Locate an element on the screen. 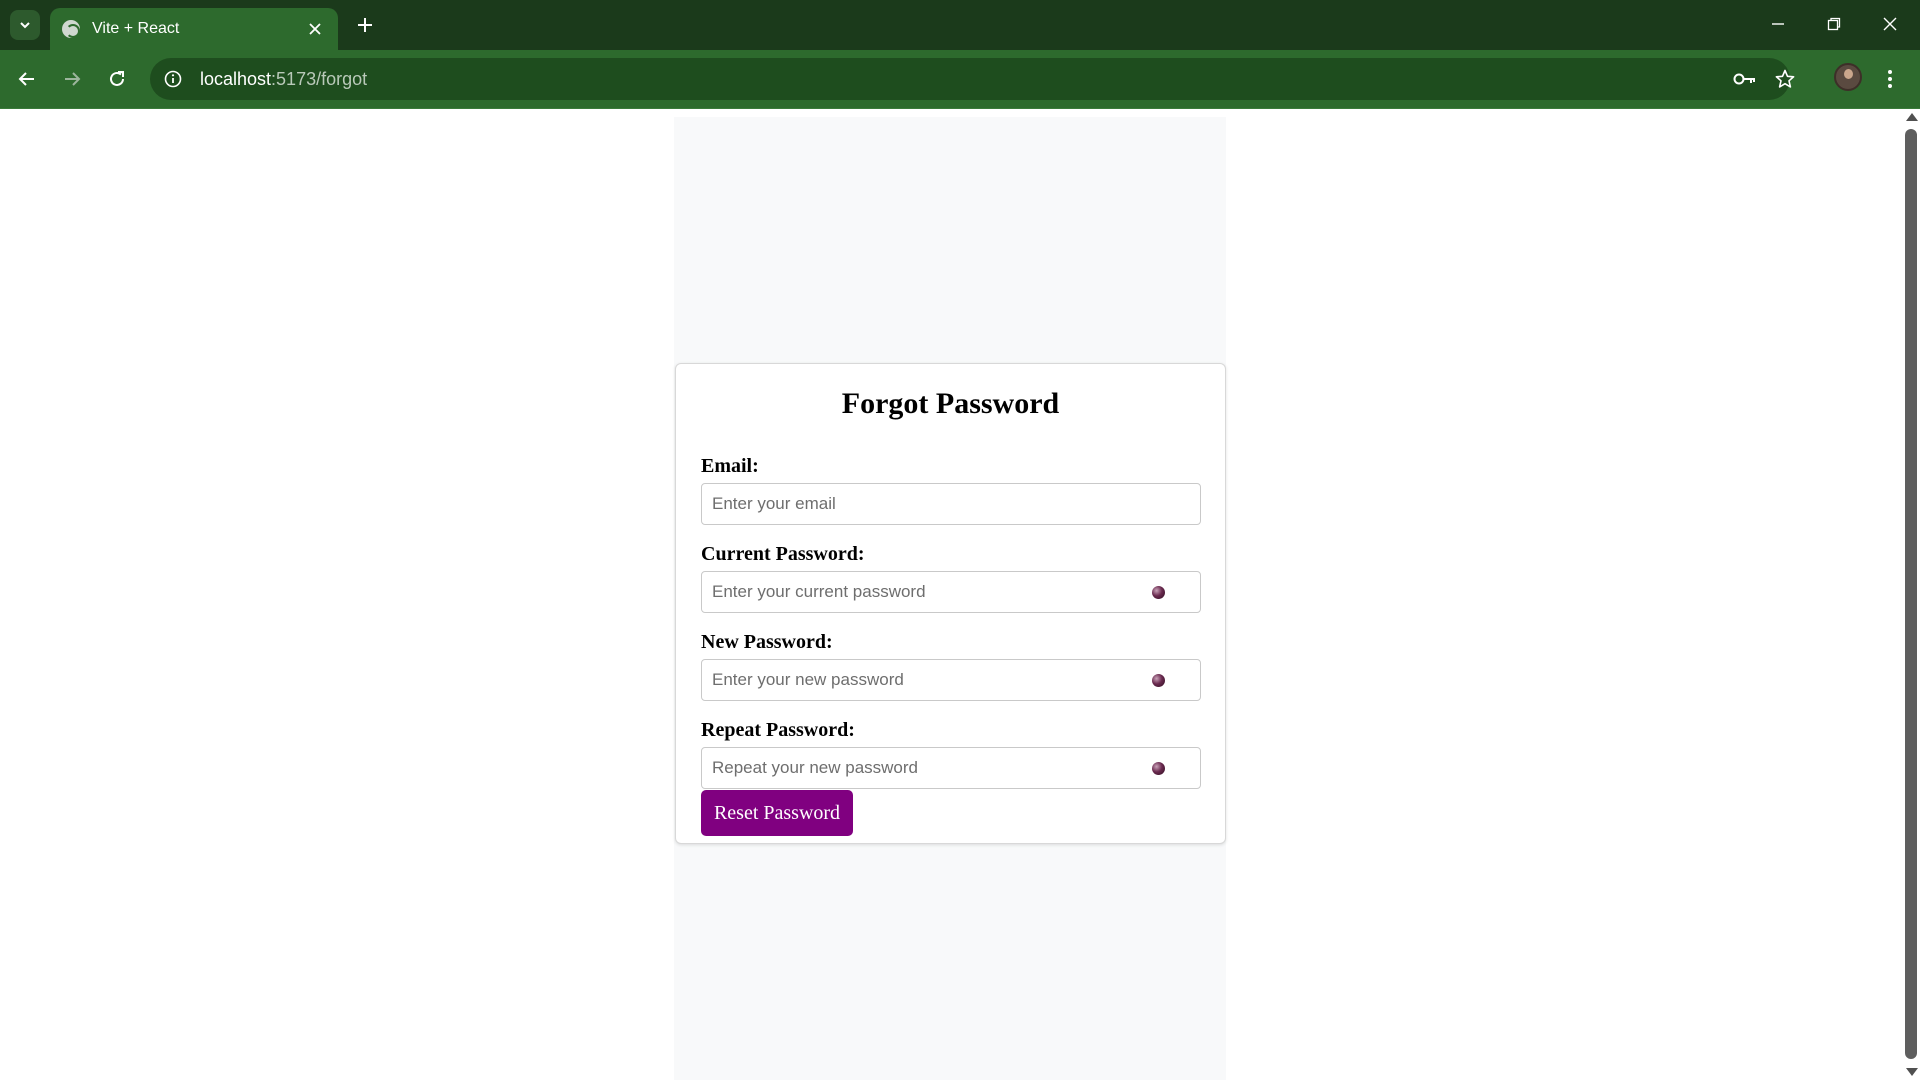 Image resolution: width=1920 pixels, height=1080 pixels. current-password-input is located at coordinates (951, 592).